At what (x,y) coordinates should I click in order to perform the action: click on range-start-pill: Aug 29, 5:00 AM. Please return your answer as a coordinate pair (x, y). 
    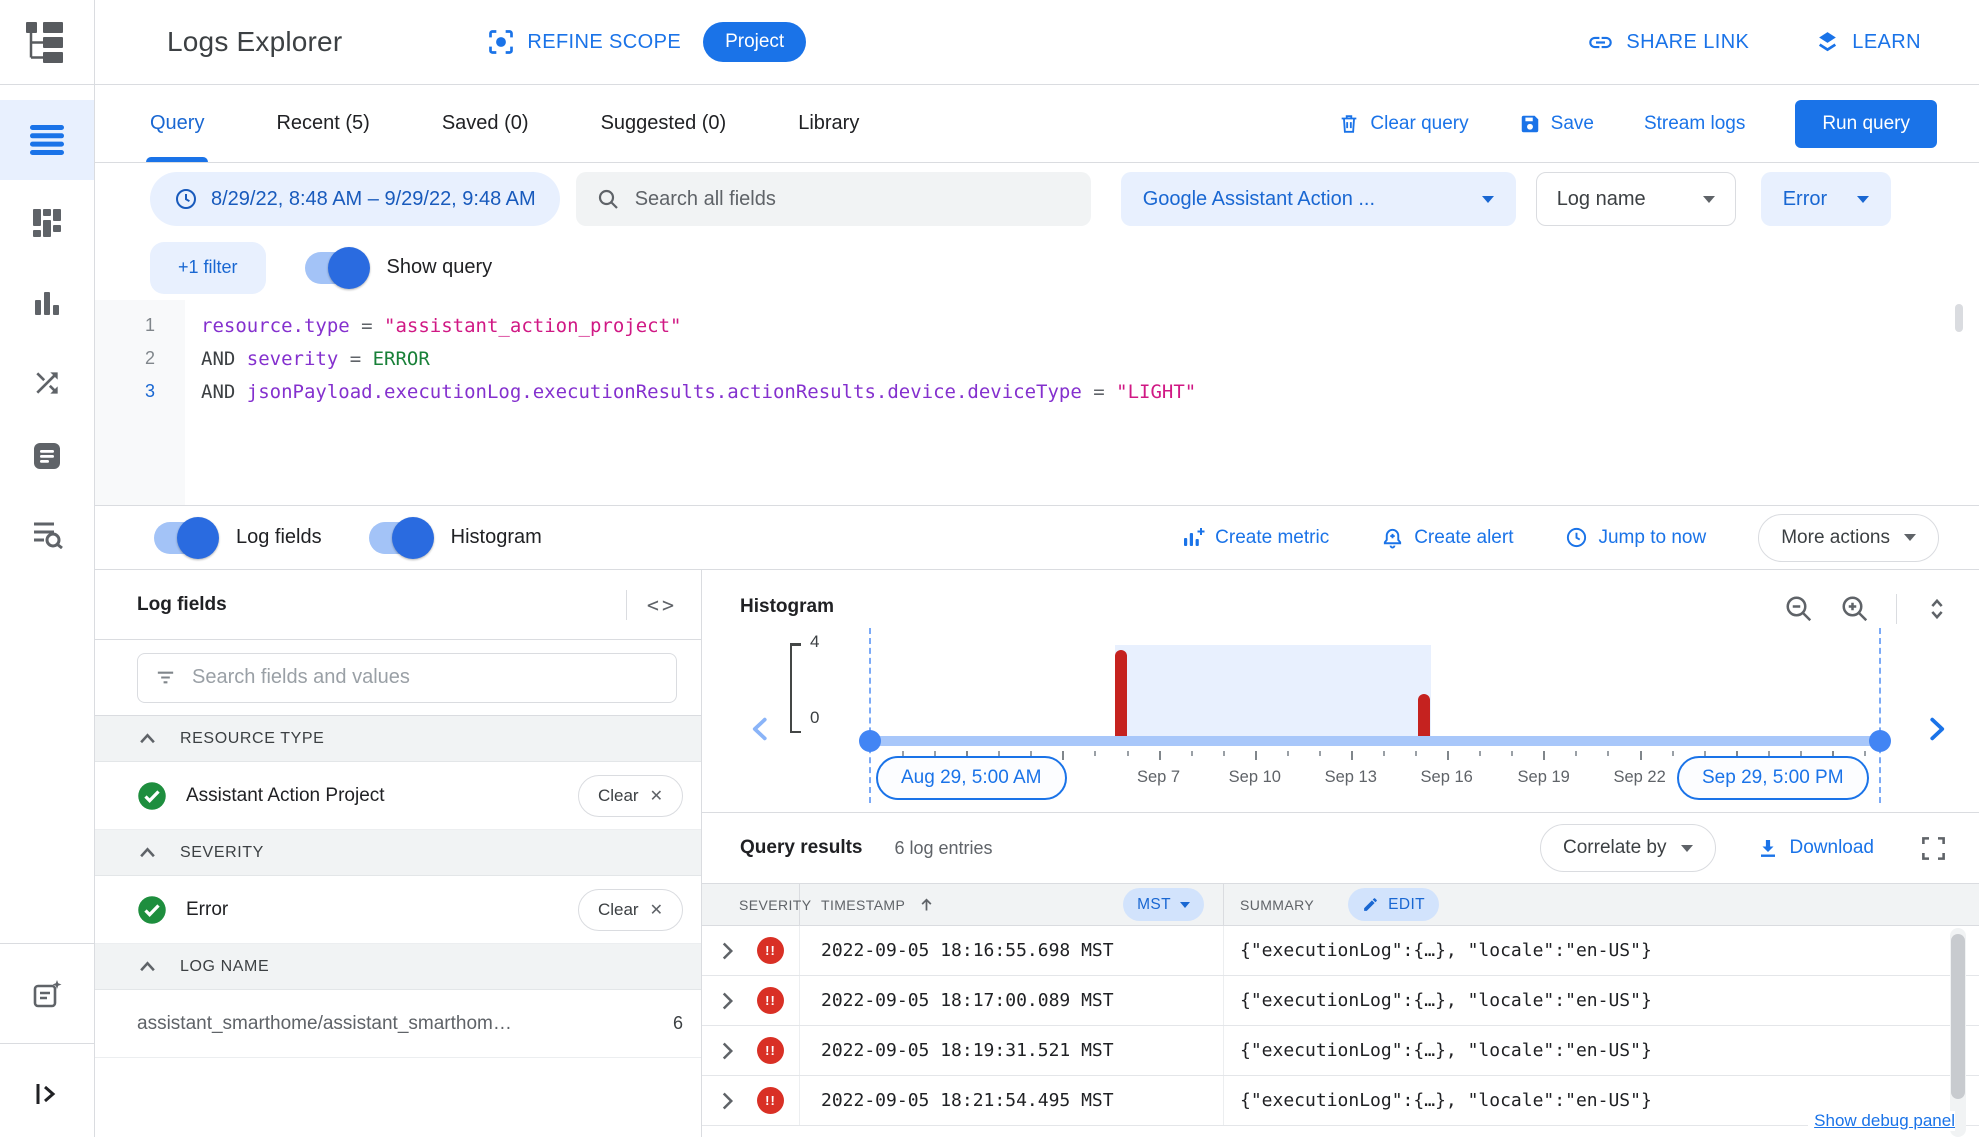
    Looking at the image, I should click on (971, 778).